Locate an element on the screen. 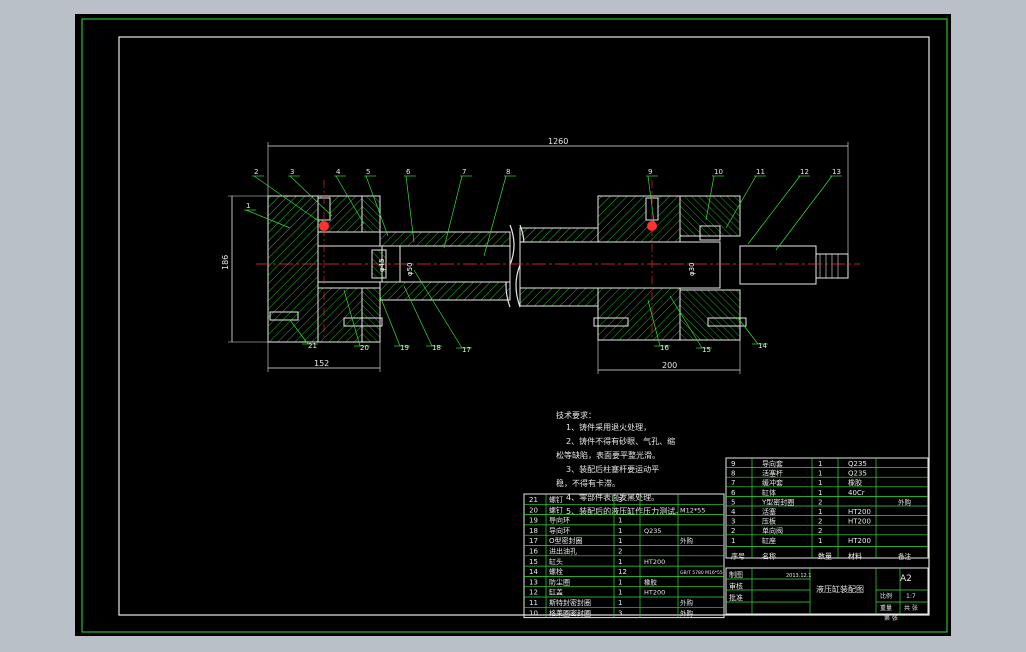  bom-note: 备注 is located at coordinates (905, 555).